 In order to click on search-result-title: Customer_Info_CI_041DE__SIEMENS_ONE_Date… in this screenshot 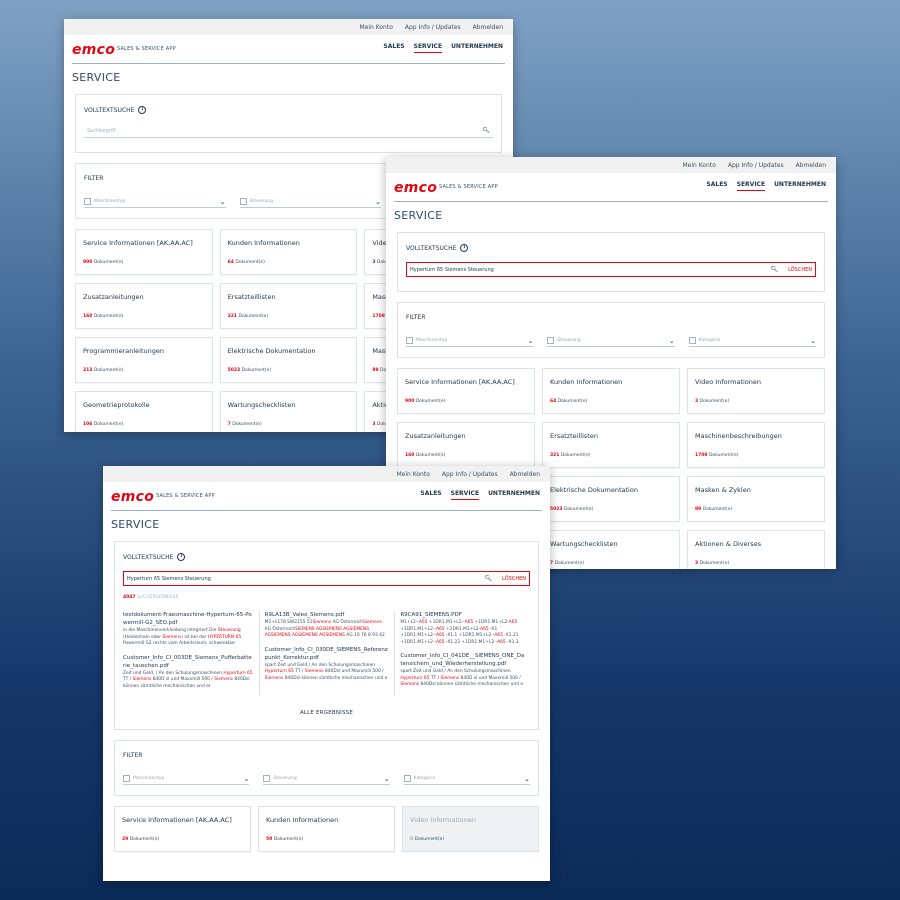, I will do `click(462, 660)`.